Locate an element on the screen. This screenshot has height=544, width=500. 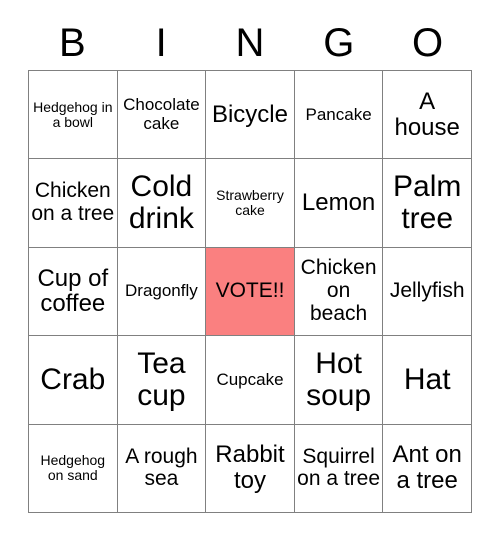
bingo-cell-label: Hat is located at coordinates (427, 379).